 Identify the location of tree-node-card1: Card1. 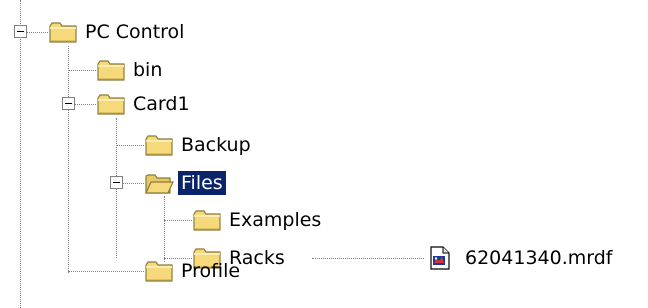
(144, 104).